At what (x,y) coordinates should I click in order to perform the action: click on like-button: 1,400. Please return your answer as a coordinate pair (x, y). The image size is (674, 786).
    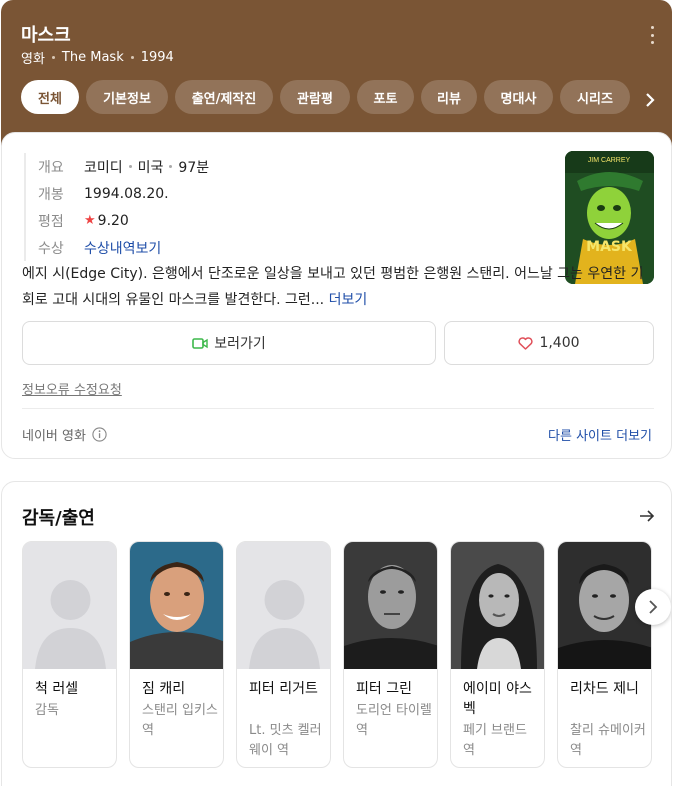
    Looking at the image, I should click on (549, 343).